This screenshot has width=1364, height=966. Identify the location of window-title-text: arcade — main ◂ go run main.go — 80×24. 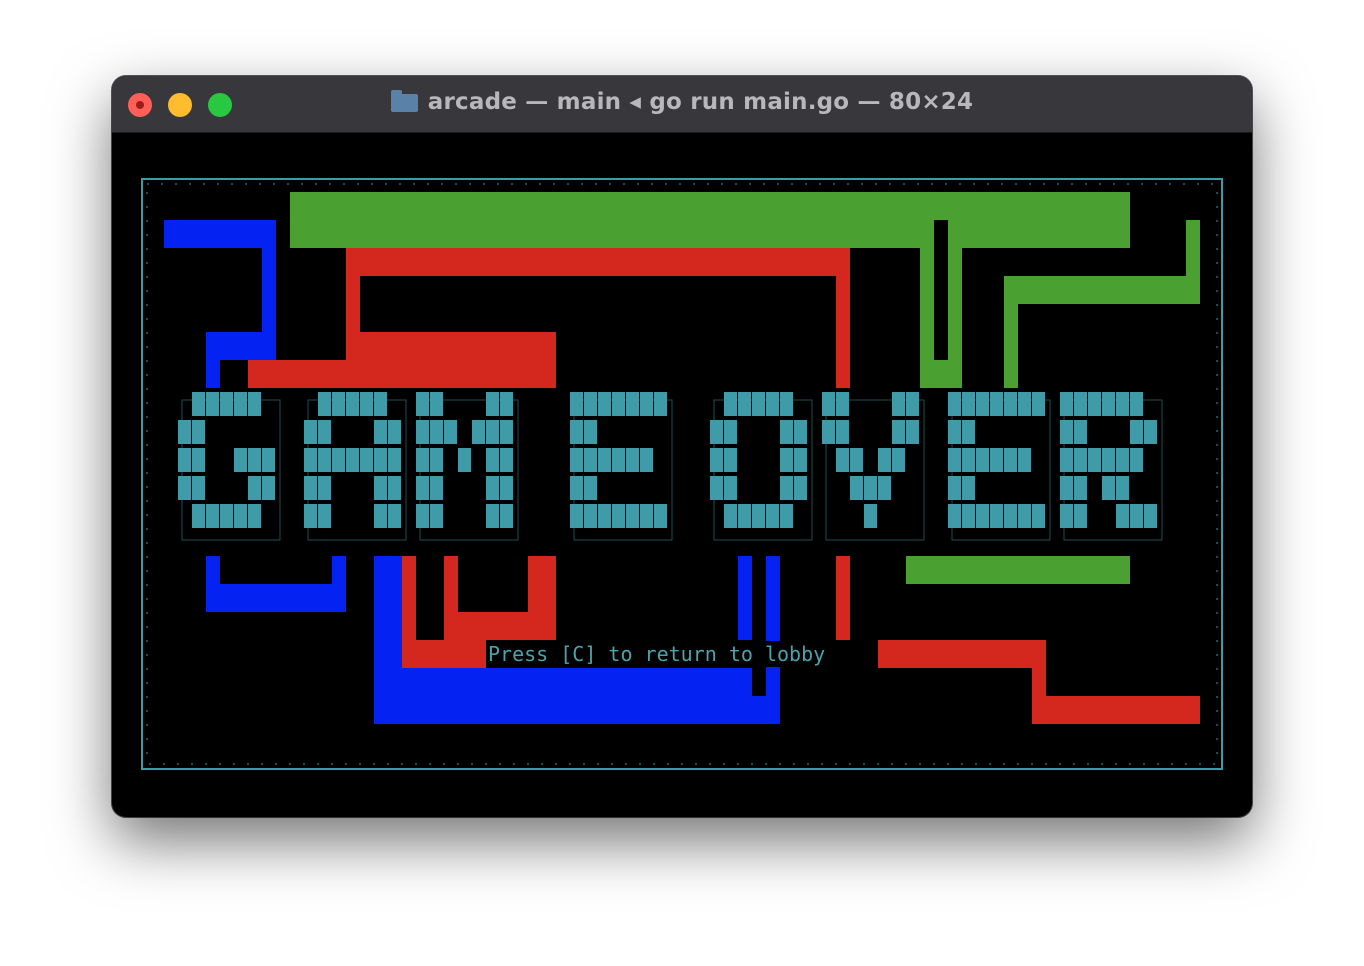
(700, 102).